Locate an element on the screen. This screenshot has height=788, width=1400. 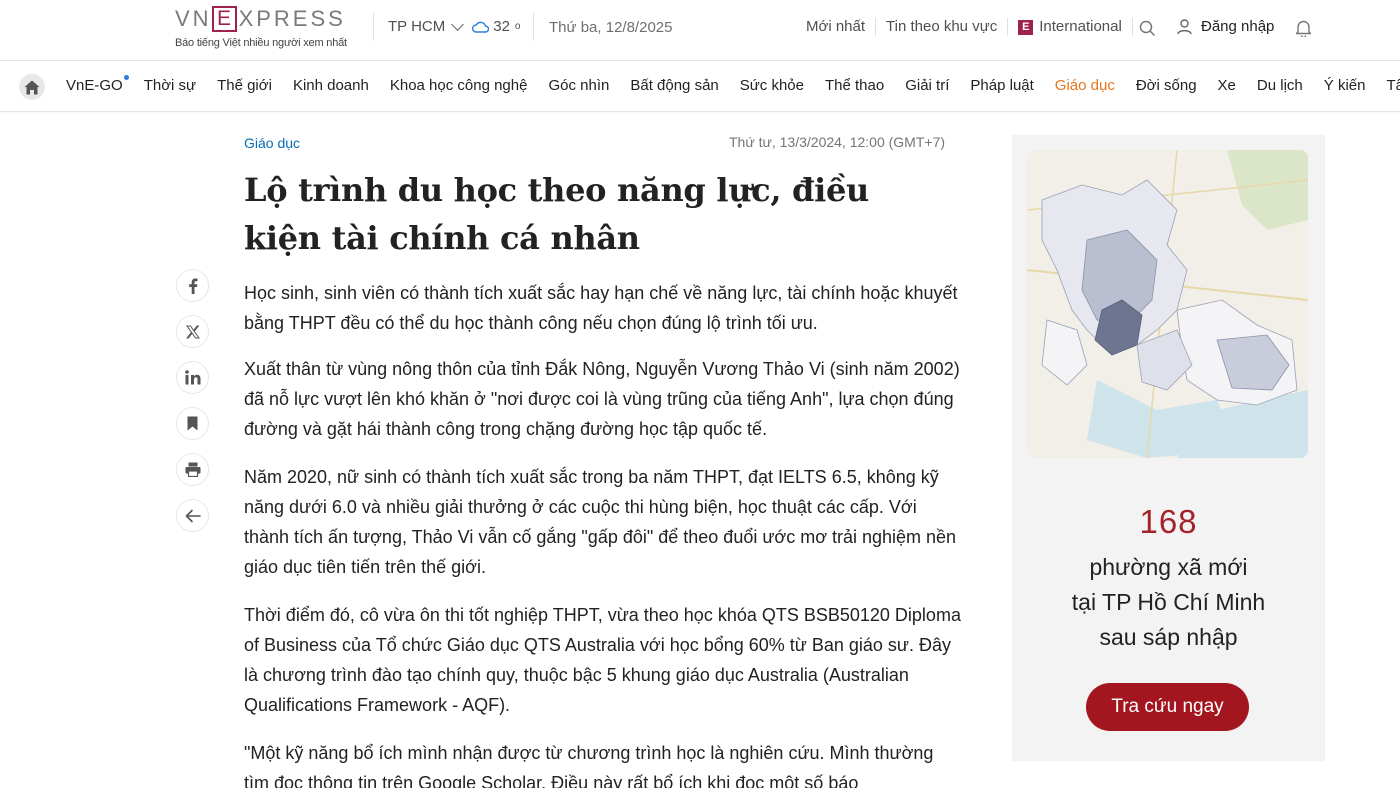
international-link: E International is located at coordinates (1070, 27).